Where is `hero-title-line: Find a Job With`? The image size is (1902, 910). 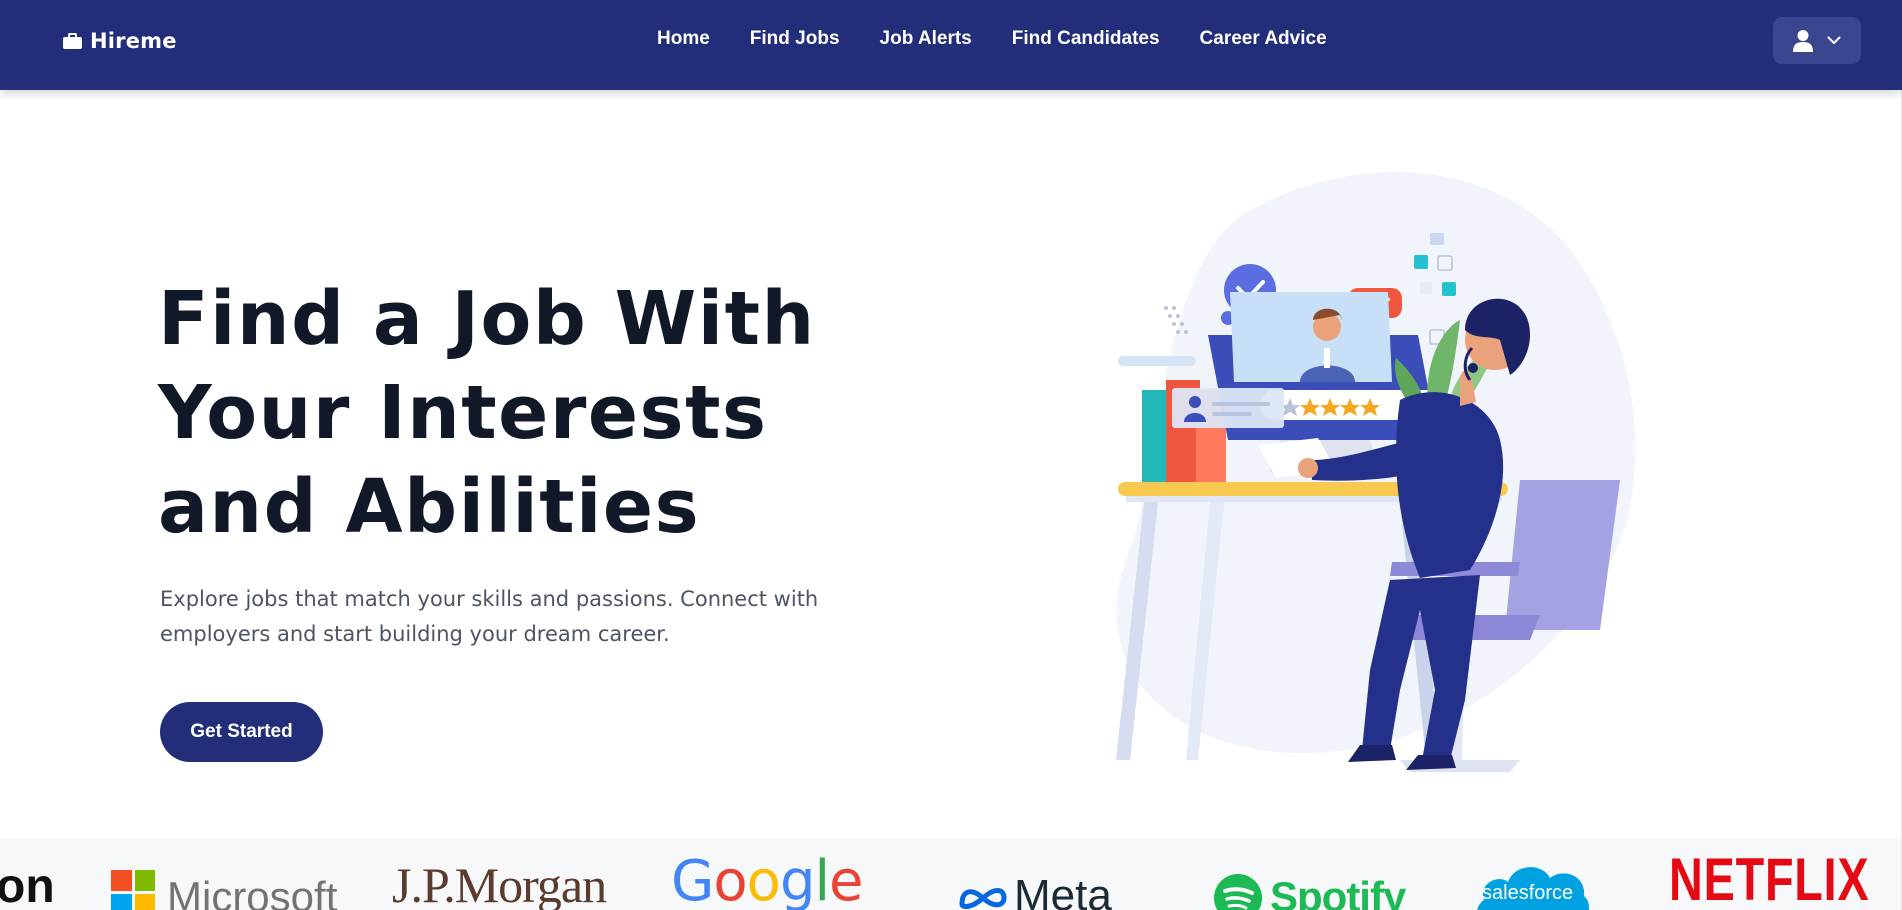 hero-title-line: Find a Job With is located at coordinates (487, 319).